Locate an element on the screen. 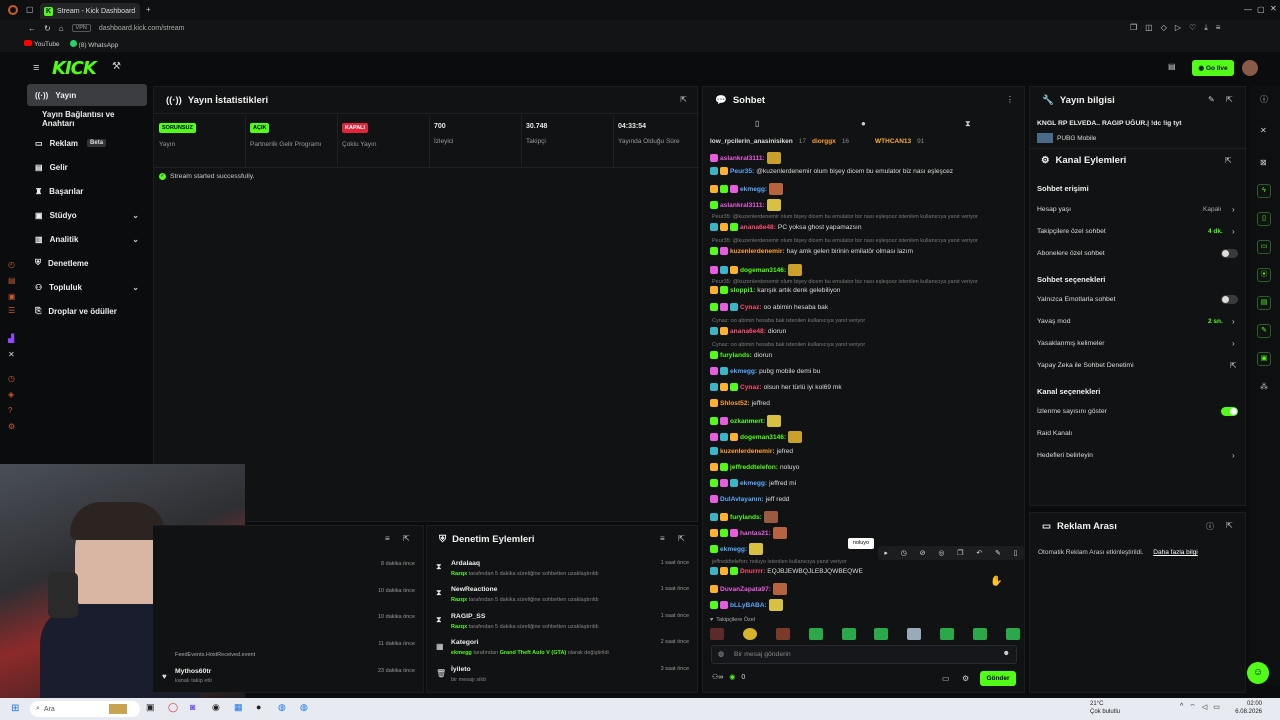 The height and width of the screenshot is (720, 1280). expand-icon: ⊠ is located at coordinates (1263, 162).